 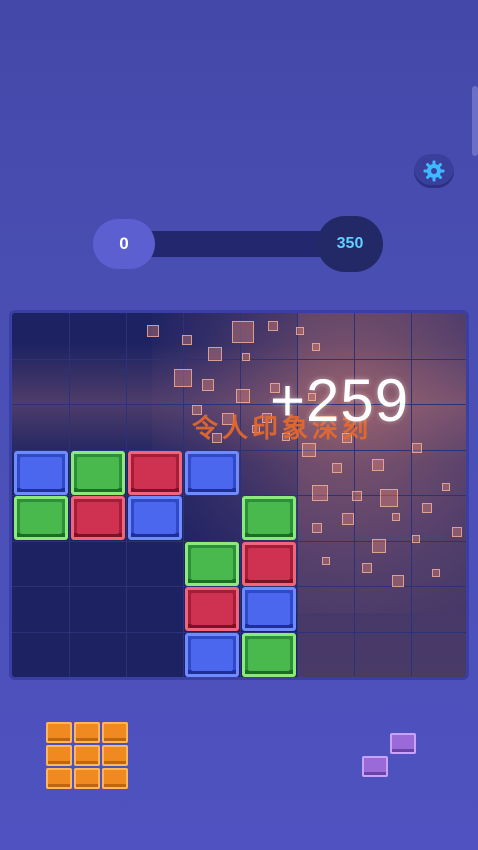 What do you see at coordinates (124, 244) in the screenshot?
I see `current-score: 0` at bounding box center [124, 244].